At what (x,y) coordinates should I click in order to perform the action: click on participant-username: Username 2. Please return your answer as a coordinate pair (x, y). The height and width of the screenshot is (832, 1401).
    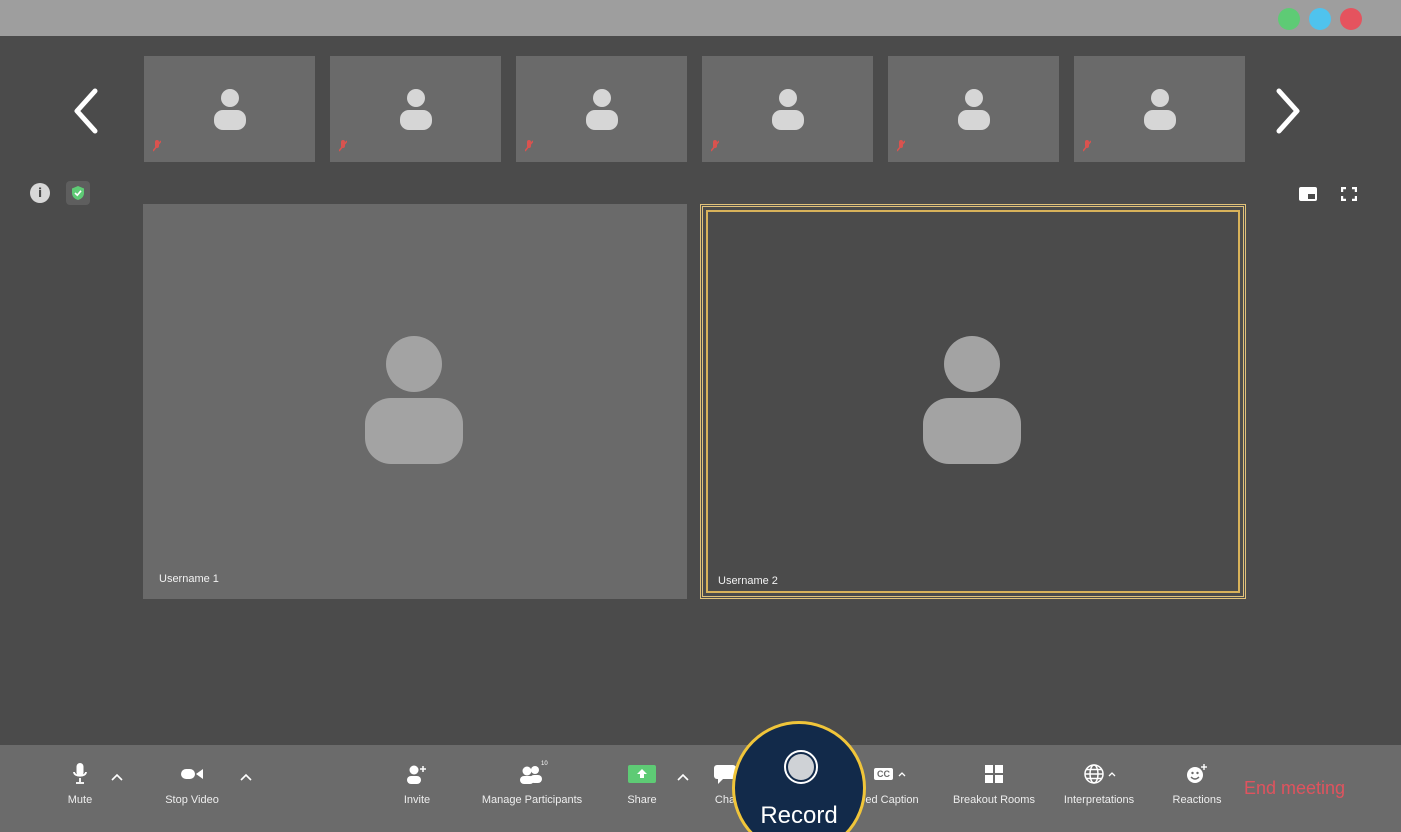
    Looking at the image, I should click on (748, 581).